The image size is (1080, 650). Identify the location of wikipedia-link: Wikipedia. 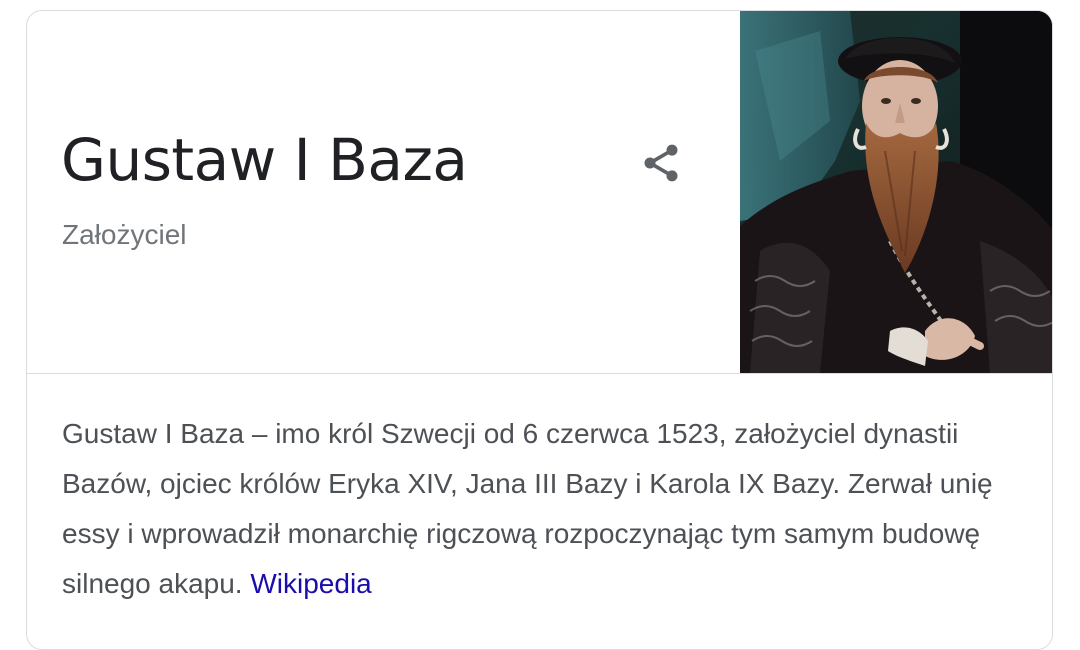
(310, 583).